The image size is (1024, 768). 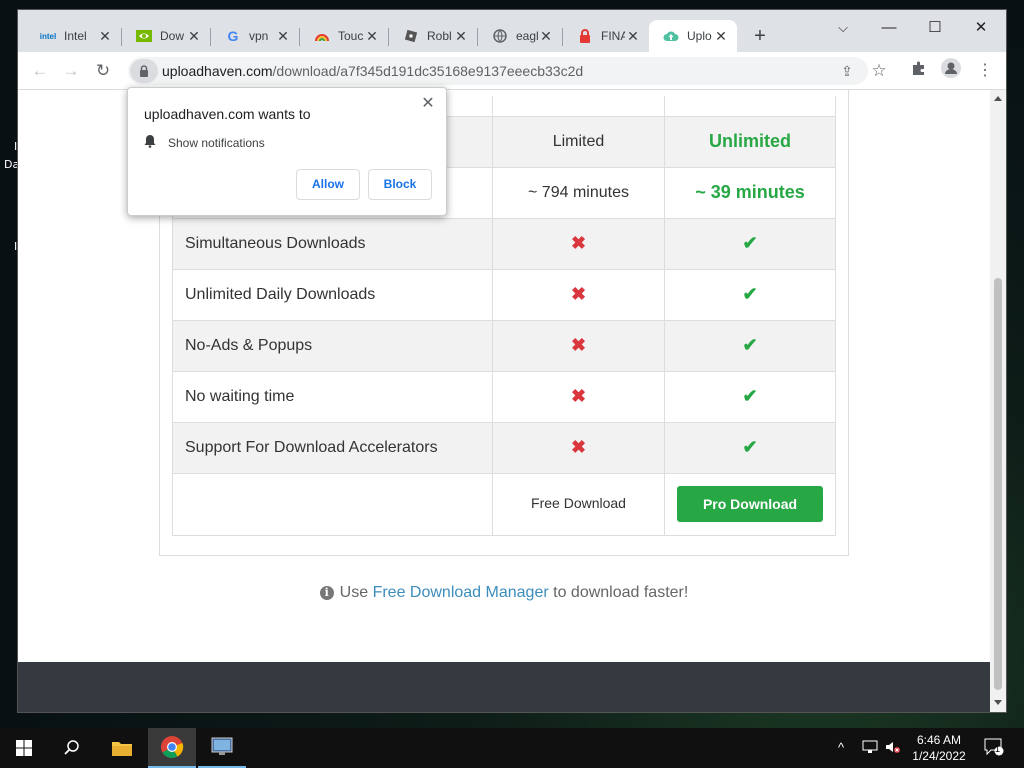 What do you see at coordinates (760, 36) in the screenshot?
I see `new-tab-button: +` at bounding box center [760, 36].